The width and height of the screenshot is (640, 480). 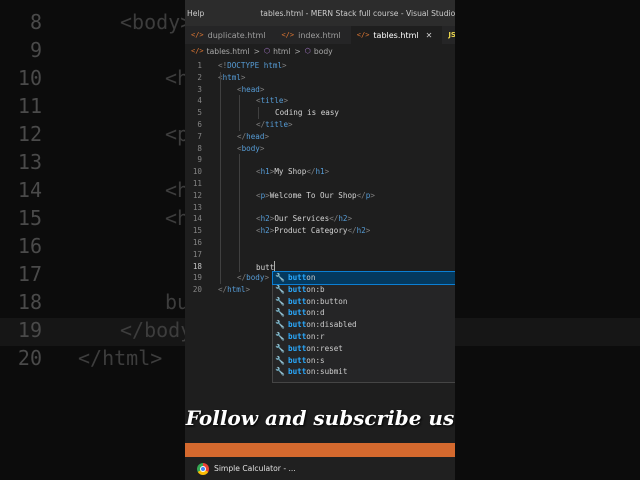 I want to click on suggestion-item: 🔧 butt on:b, so click(x=364, y=290).